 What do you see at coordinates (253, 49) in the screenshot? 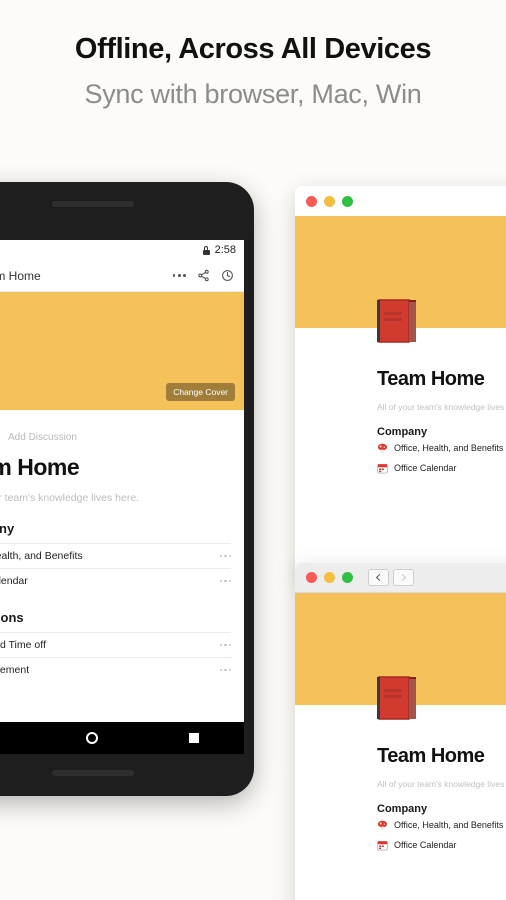
I see `page-title: Offline, Across All Devices` at bounding box center [253, 49].